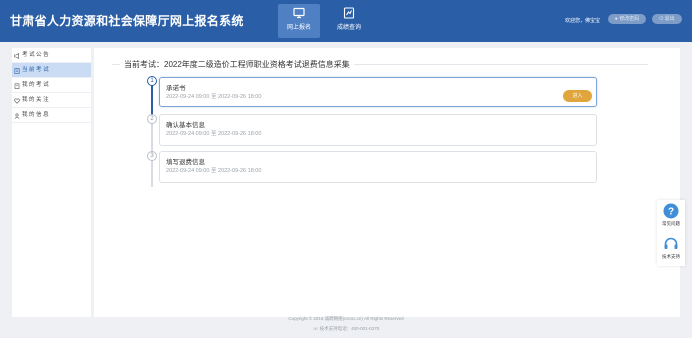 This screenshot has width=692, height=338. Describe the element at coordinates (35, 85) in the screenshot. I see `sidebar-item-label: 我 的 考 试` at that location.